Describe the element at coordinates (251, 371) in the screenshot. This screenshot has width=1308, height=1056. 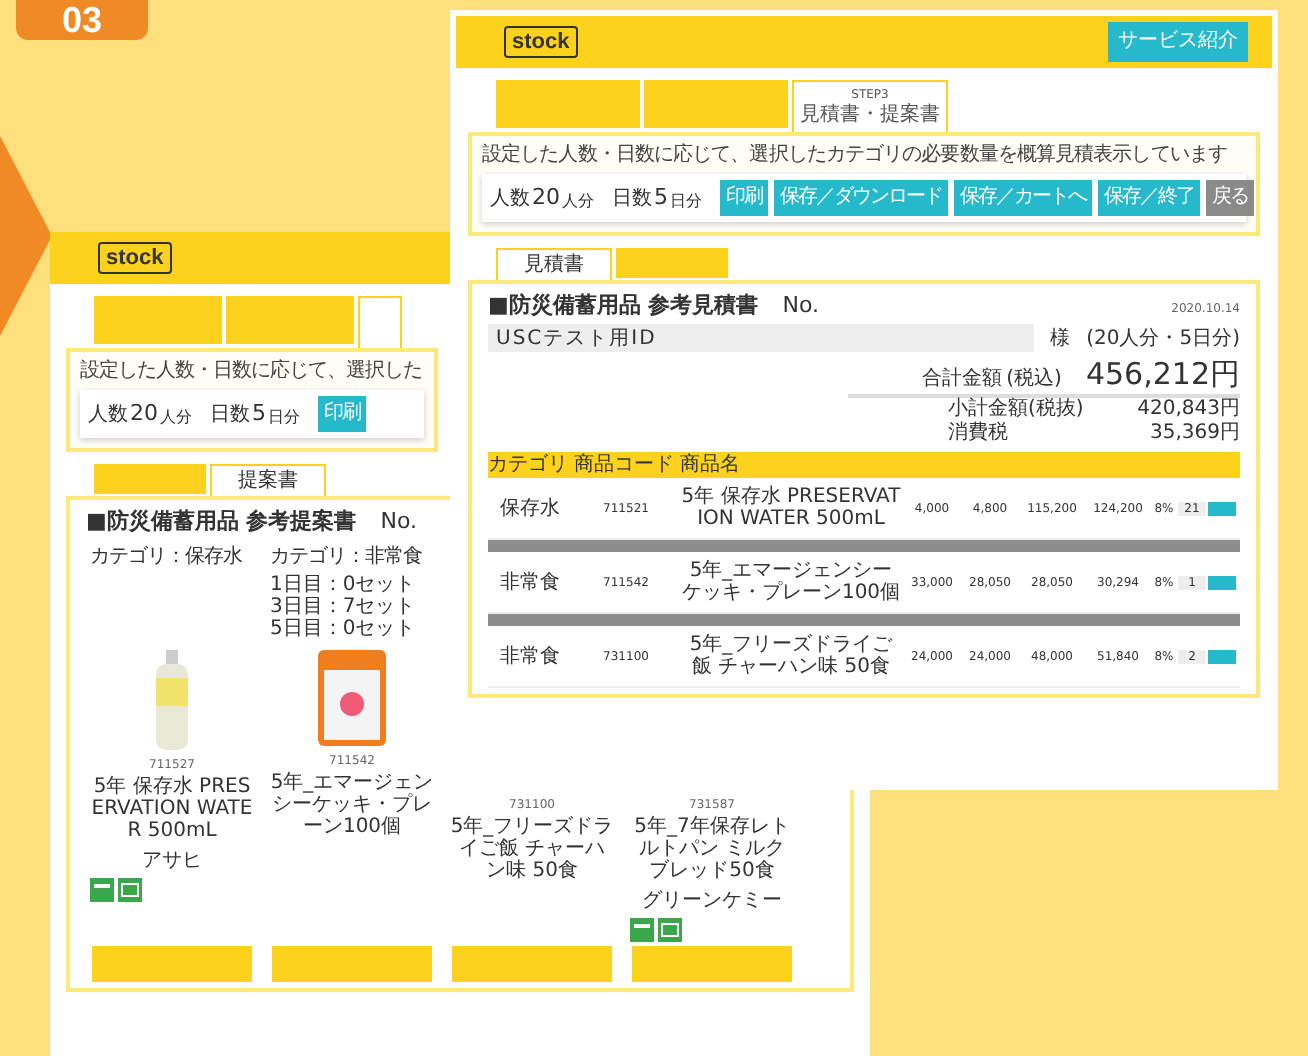
I see `description-text: 設定した人数・日数に応じて、選択した` at that location.